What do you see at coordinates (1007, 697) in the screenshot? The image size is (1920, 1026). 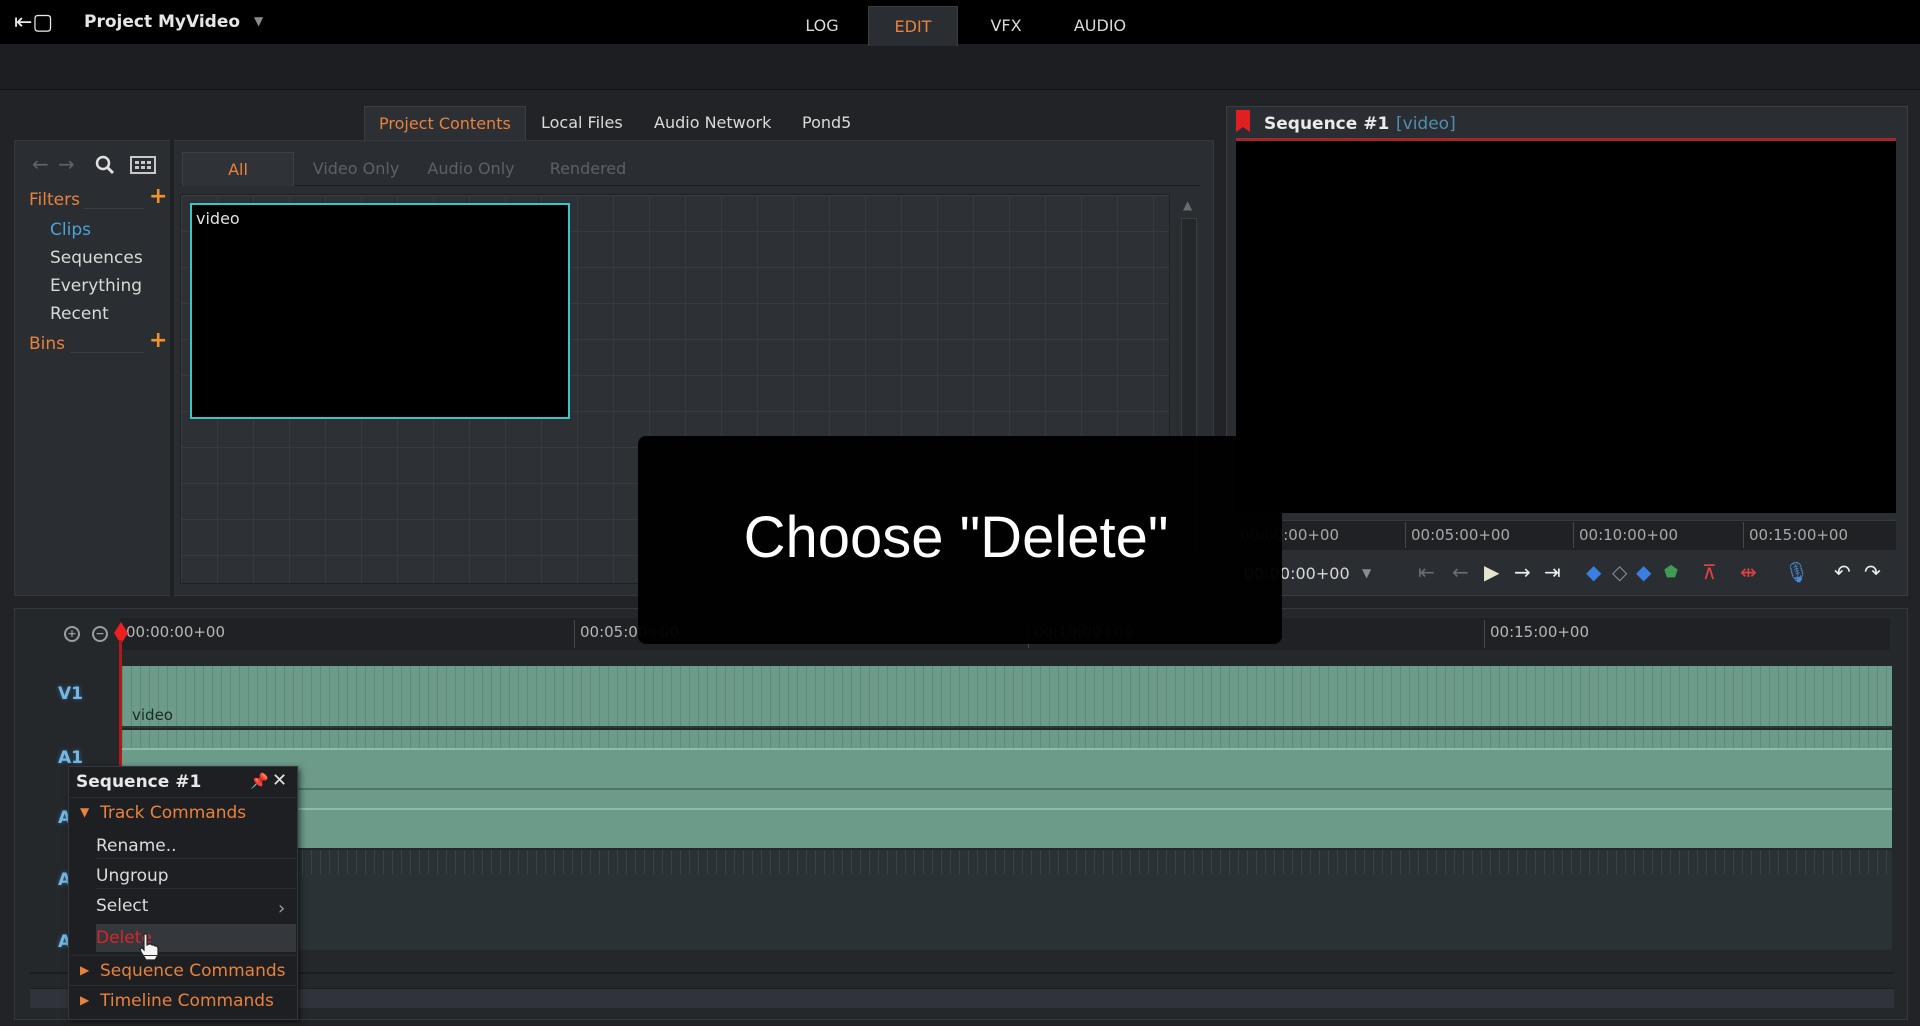 I see `timeline-video-clip` at bounding box center [1007, 697].